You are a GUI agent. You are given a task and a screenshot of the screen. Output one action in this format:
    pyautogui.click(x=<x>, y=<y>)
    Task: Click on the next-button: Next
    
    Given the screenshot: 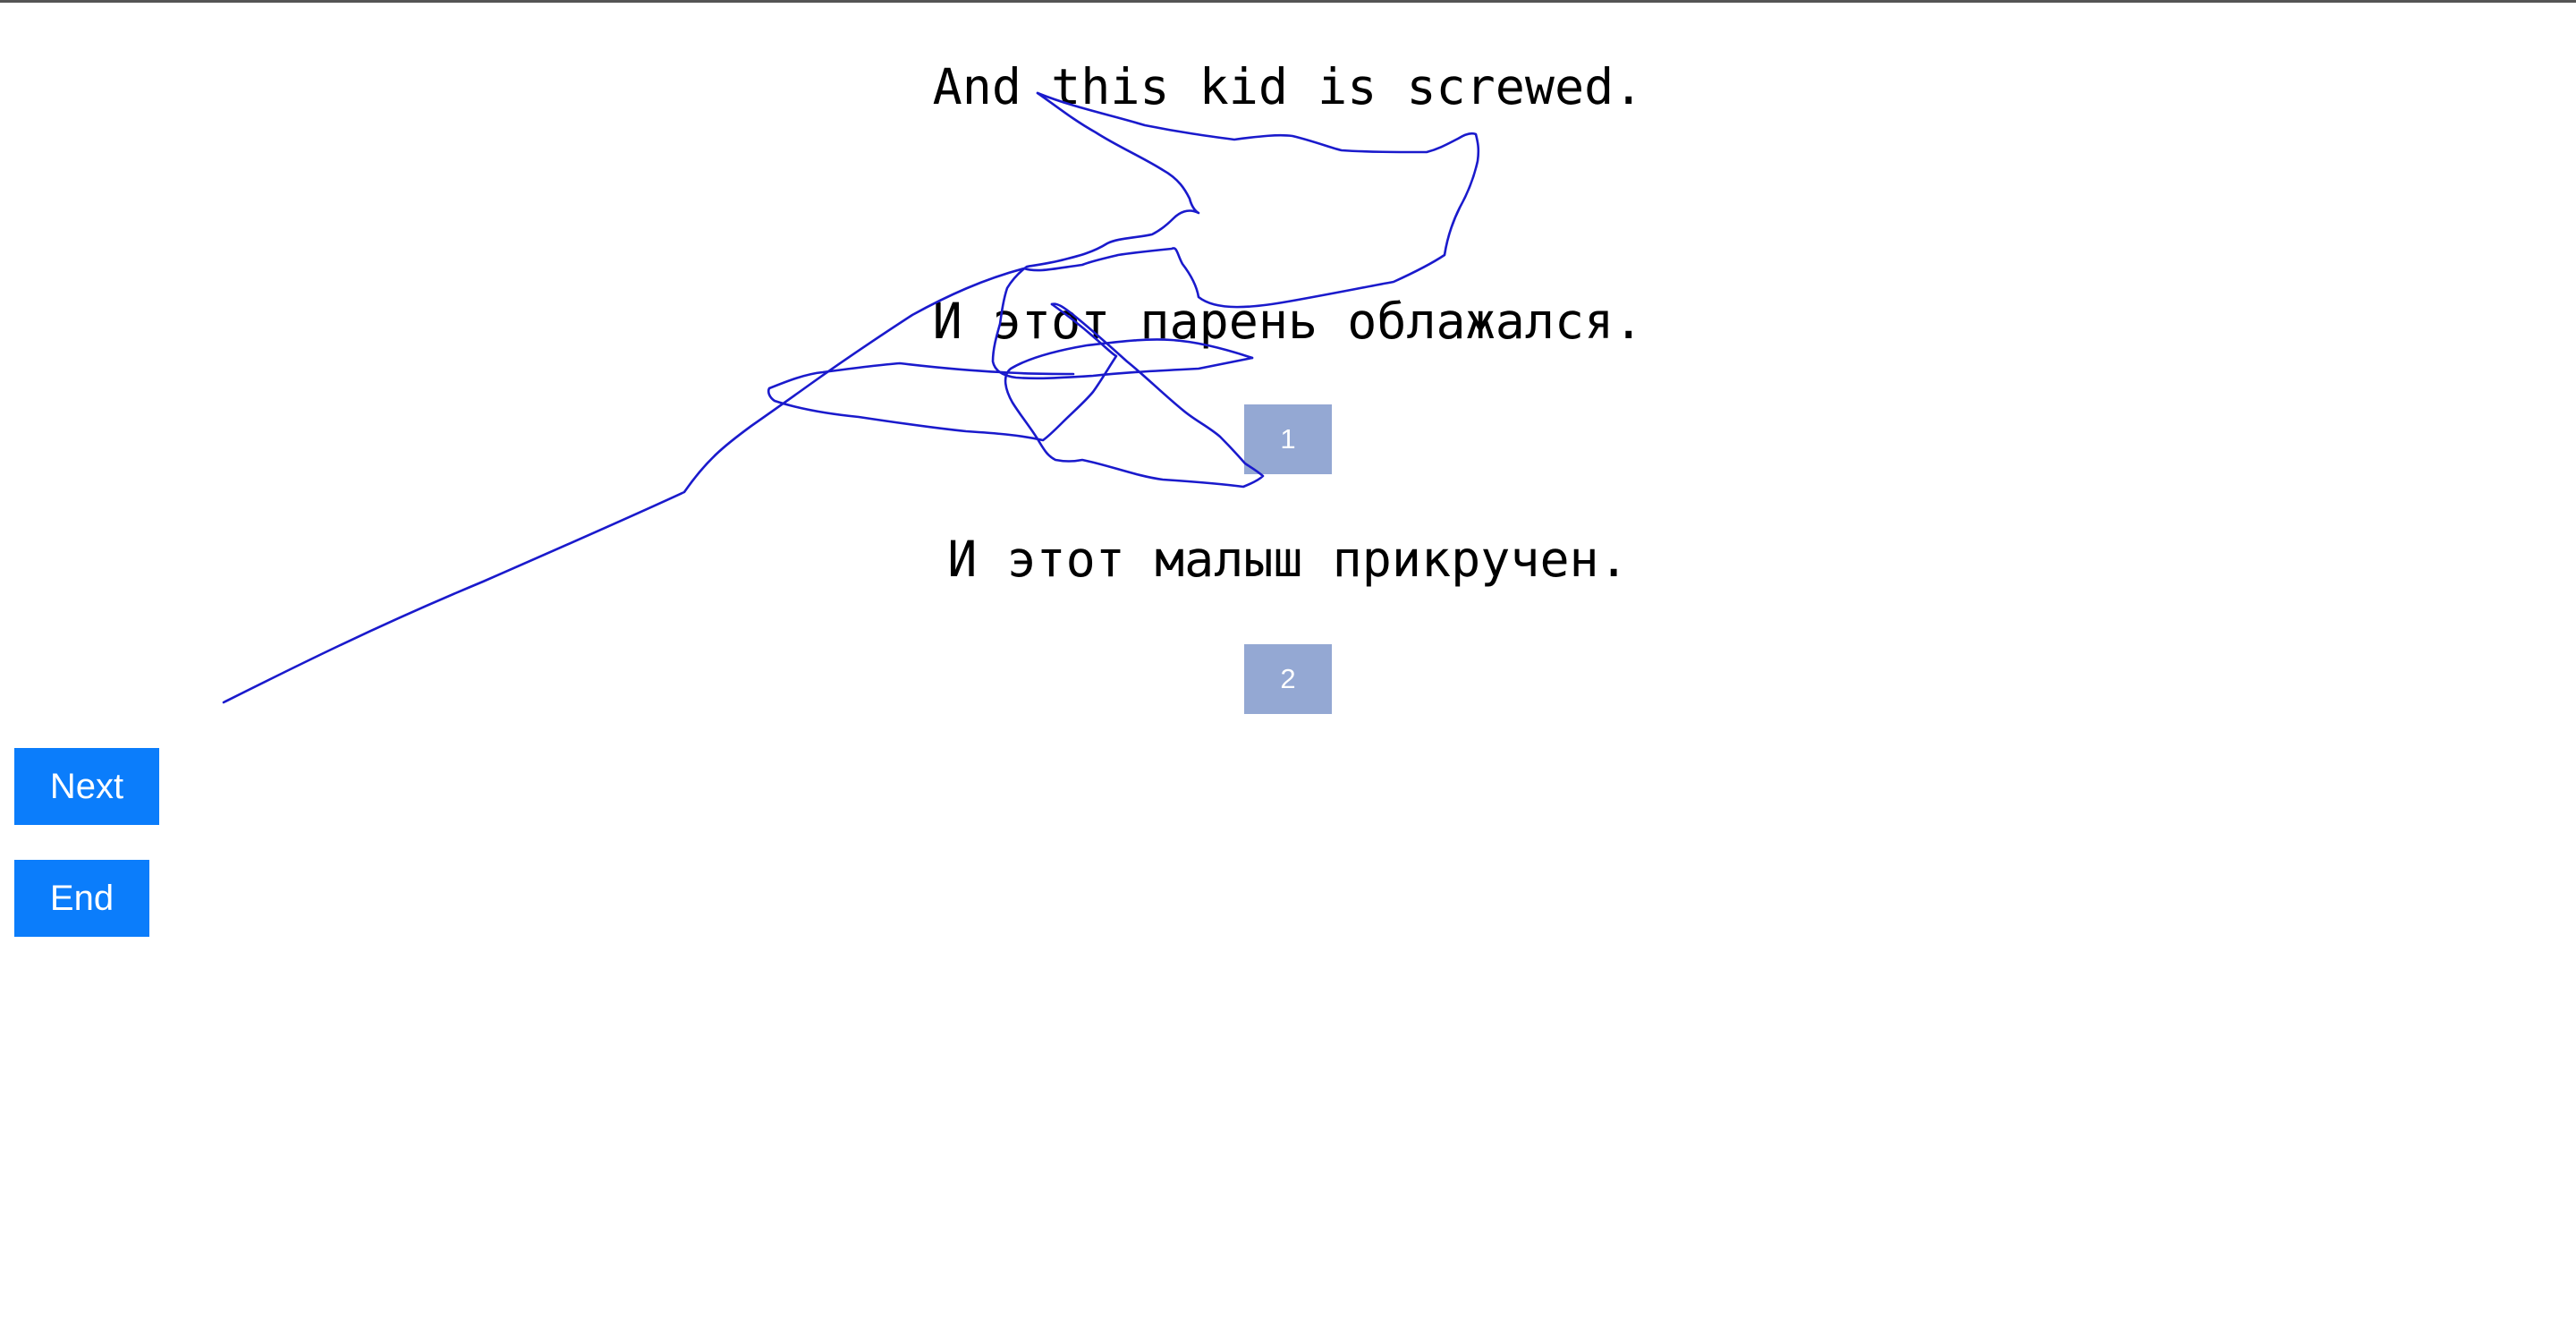 What is the action you would take?
    pyautogui.click(x=86, y=786)
    